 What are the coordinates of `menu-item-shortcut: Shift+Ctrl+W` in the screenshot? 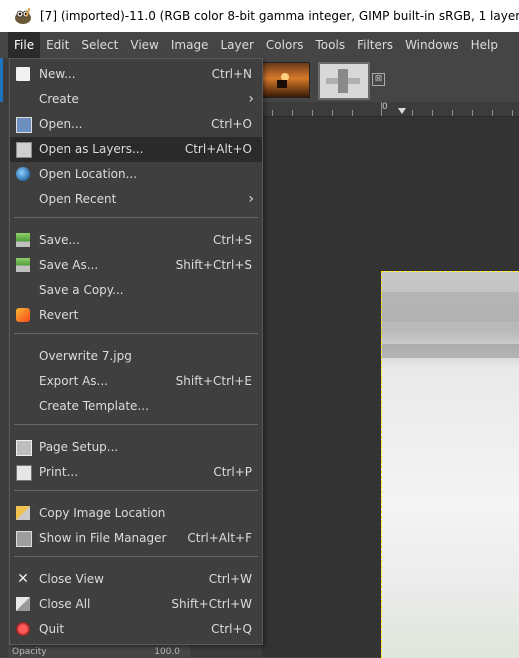 It's located at (211, 604).